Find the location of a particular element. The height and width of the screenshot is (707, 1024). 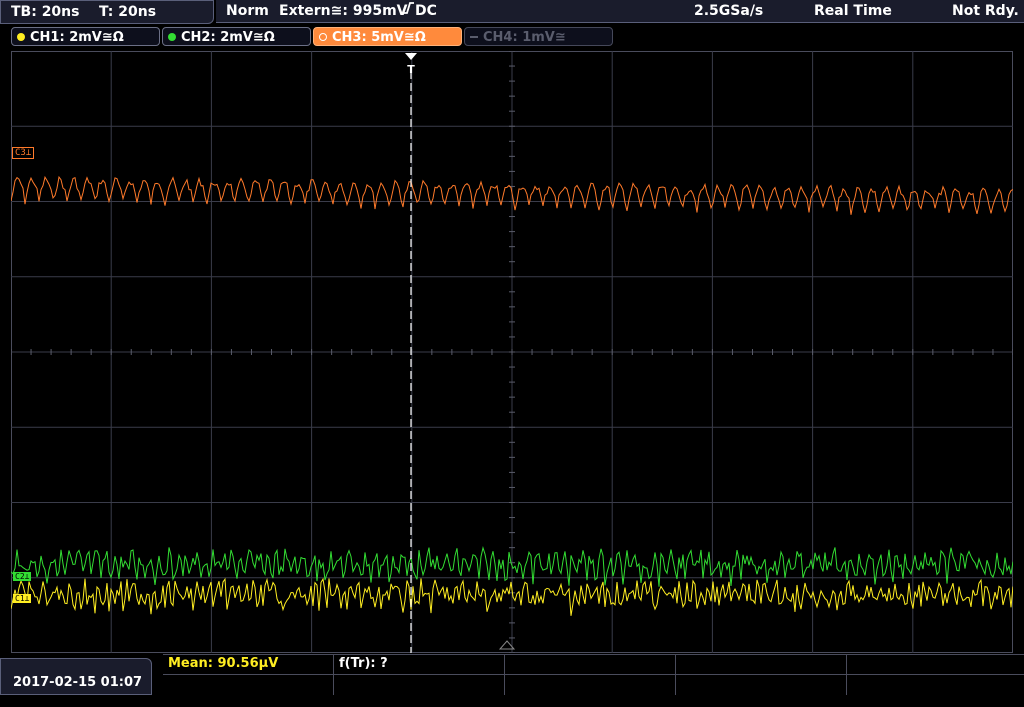

channel-tab-ch4-label: CH4: 1mV≅ is located at coordinates (524, 37).